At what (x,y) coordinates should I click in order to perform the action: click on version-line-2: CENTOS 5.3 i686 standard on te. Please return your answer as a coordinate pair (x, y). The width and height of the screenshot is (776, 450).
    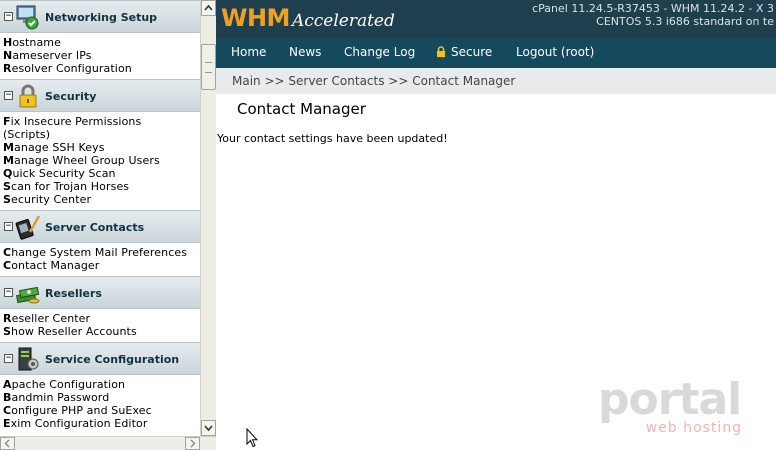
    Looking at the image, I should click on (685, 21).